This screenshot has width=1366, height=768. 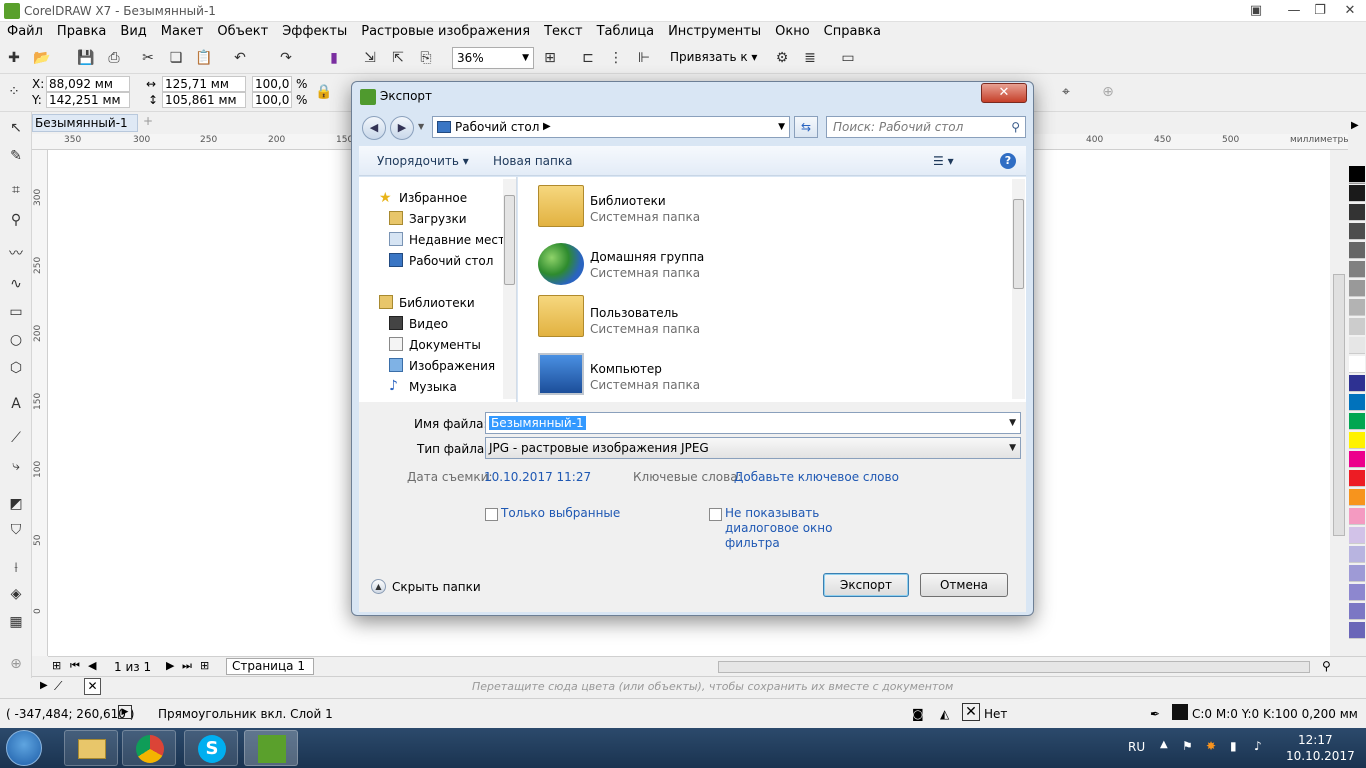 What do you see at coordinates (753, 423) in the screenshot?
I see `filename-input: Безымянный-1 ▼` at bounding box center [753, 423].